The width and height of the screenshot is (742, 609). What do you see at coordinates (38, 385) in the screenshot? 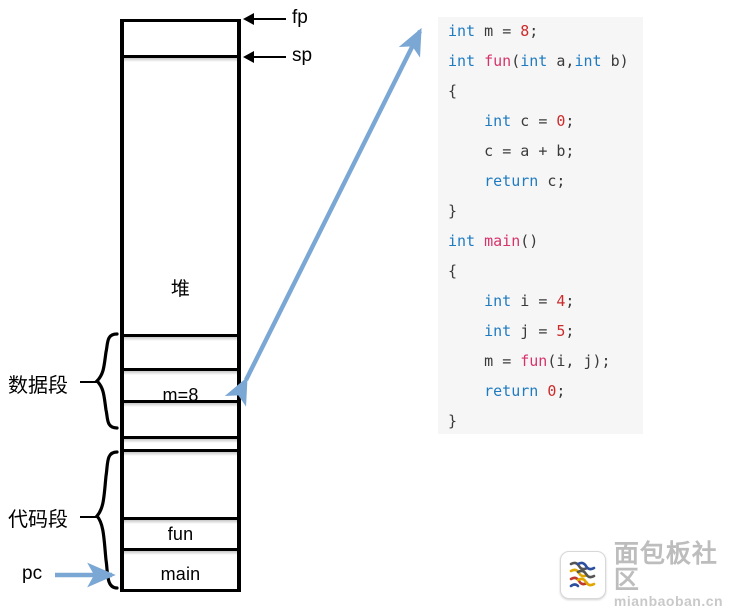
I see `data-segment-label: 数据段` at bounding box center [38, 385].